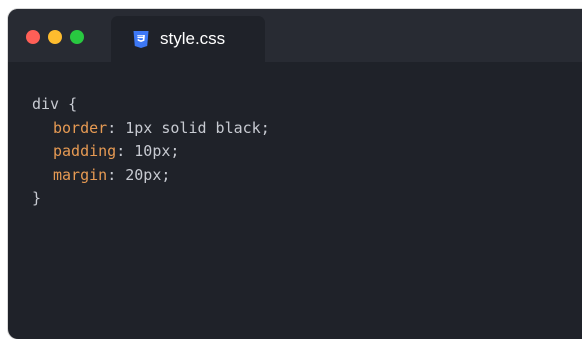 This screenshot has height=339, width=582. Describe the element at coordinates (80, 127) in the screenshot. I see `css-property: border` at that location.